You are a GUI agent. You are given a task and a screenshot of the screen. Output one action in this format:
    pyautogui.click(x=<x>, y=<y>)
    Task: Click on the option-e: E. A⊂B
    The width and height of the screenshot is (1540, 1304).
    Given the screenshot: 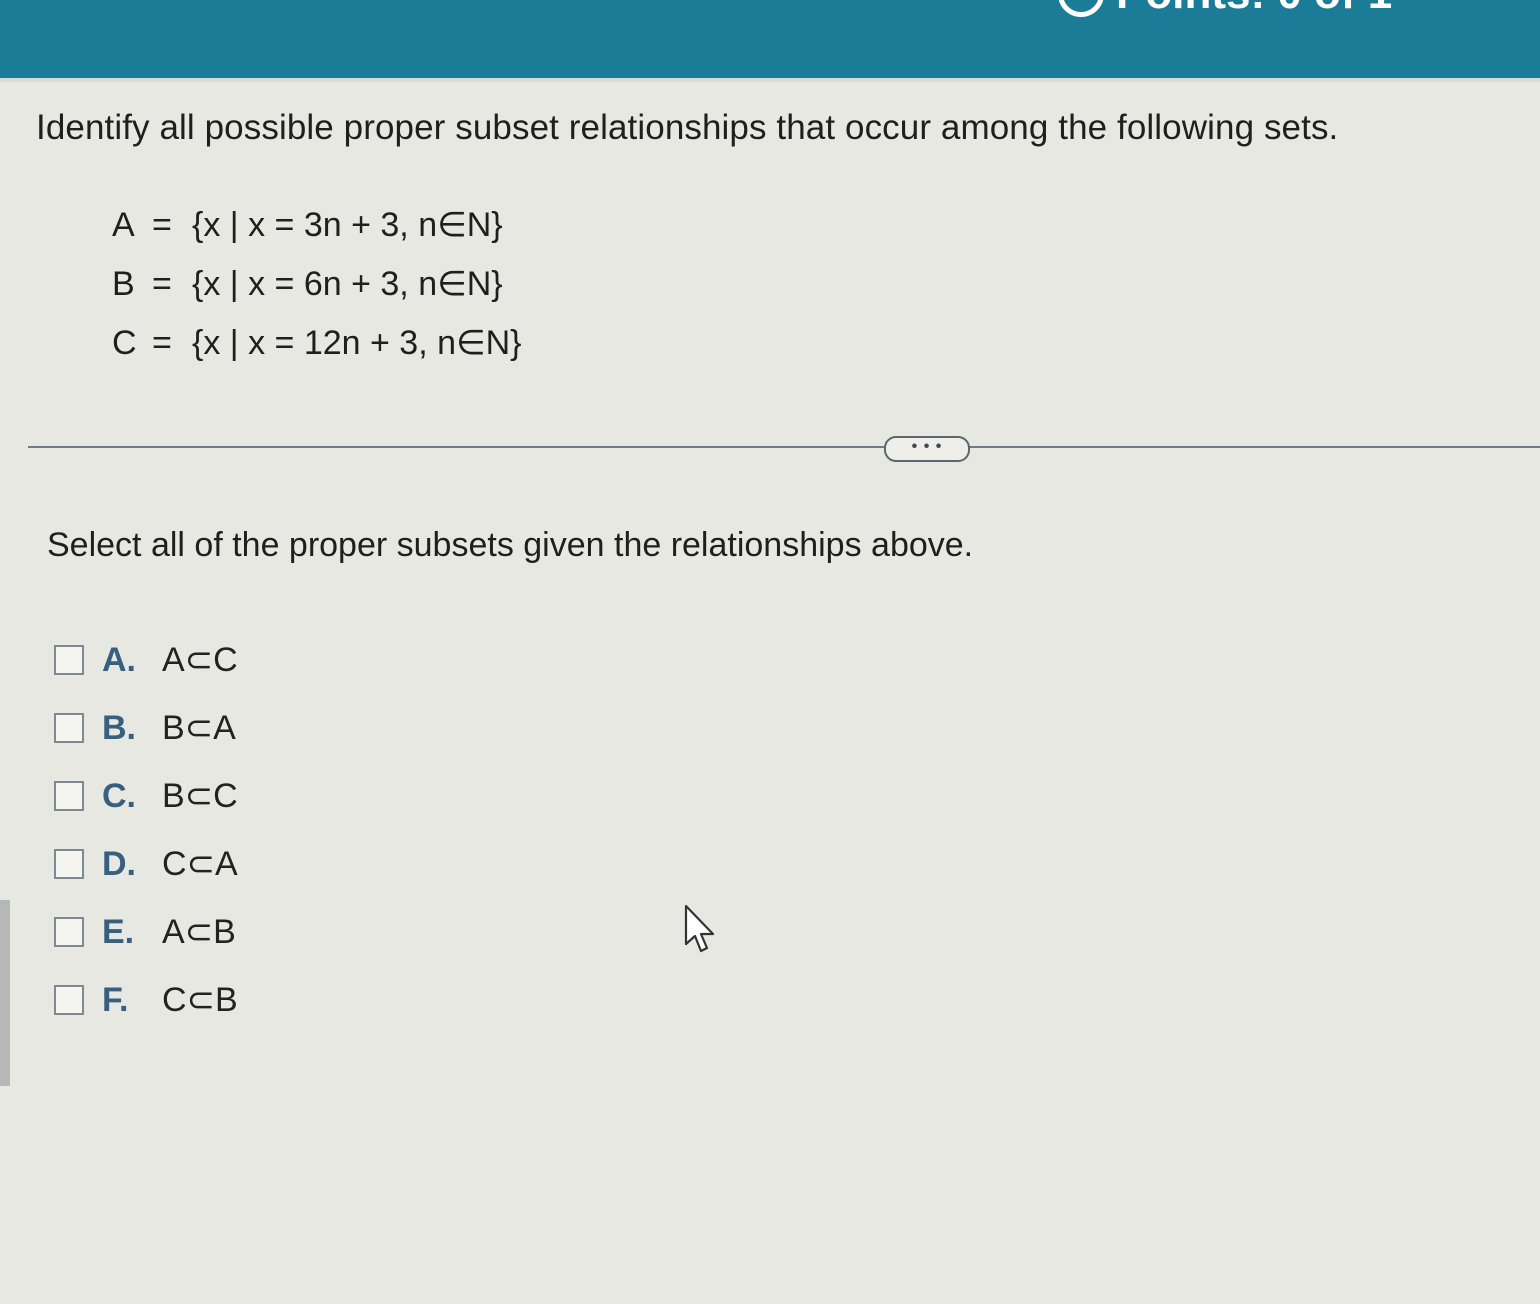 What is the action you would take?
    pyautogui.click(x=146, y=932)
    